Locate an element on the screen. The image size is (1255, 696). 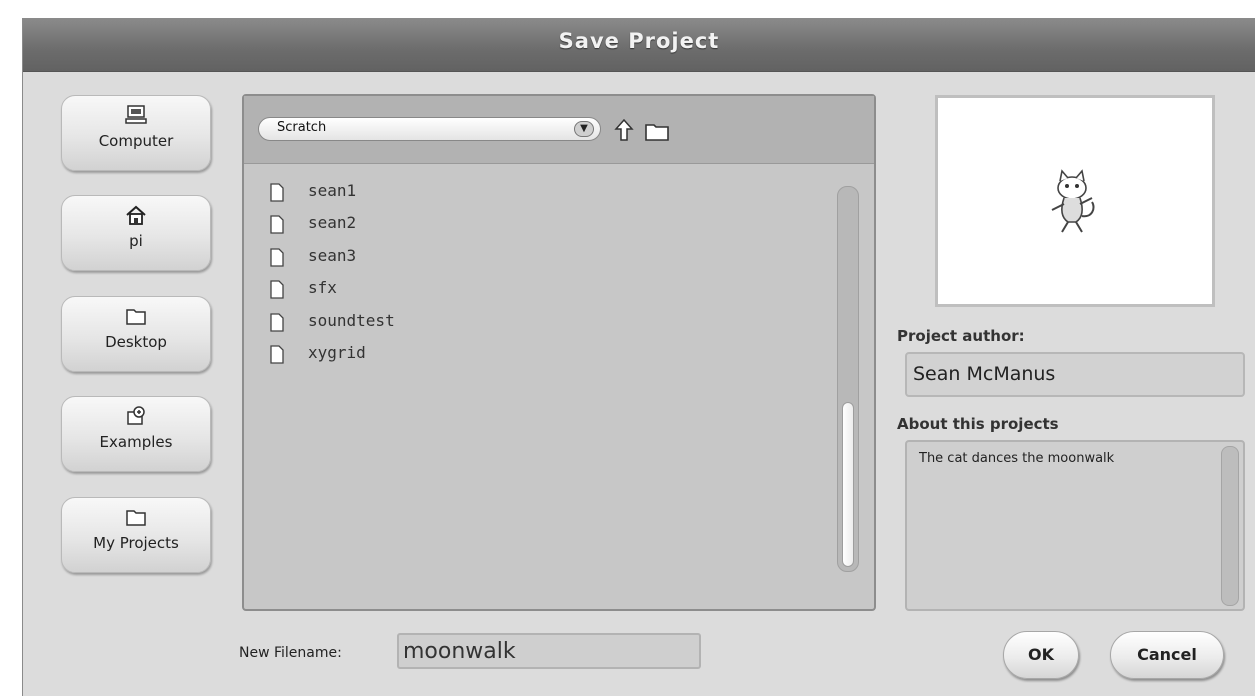
location-label: My Projects is located at coordinates (136, 543).